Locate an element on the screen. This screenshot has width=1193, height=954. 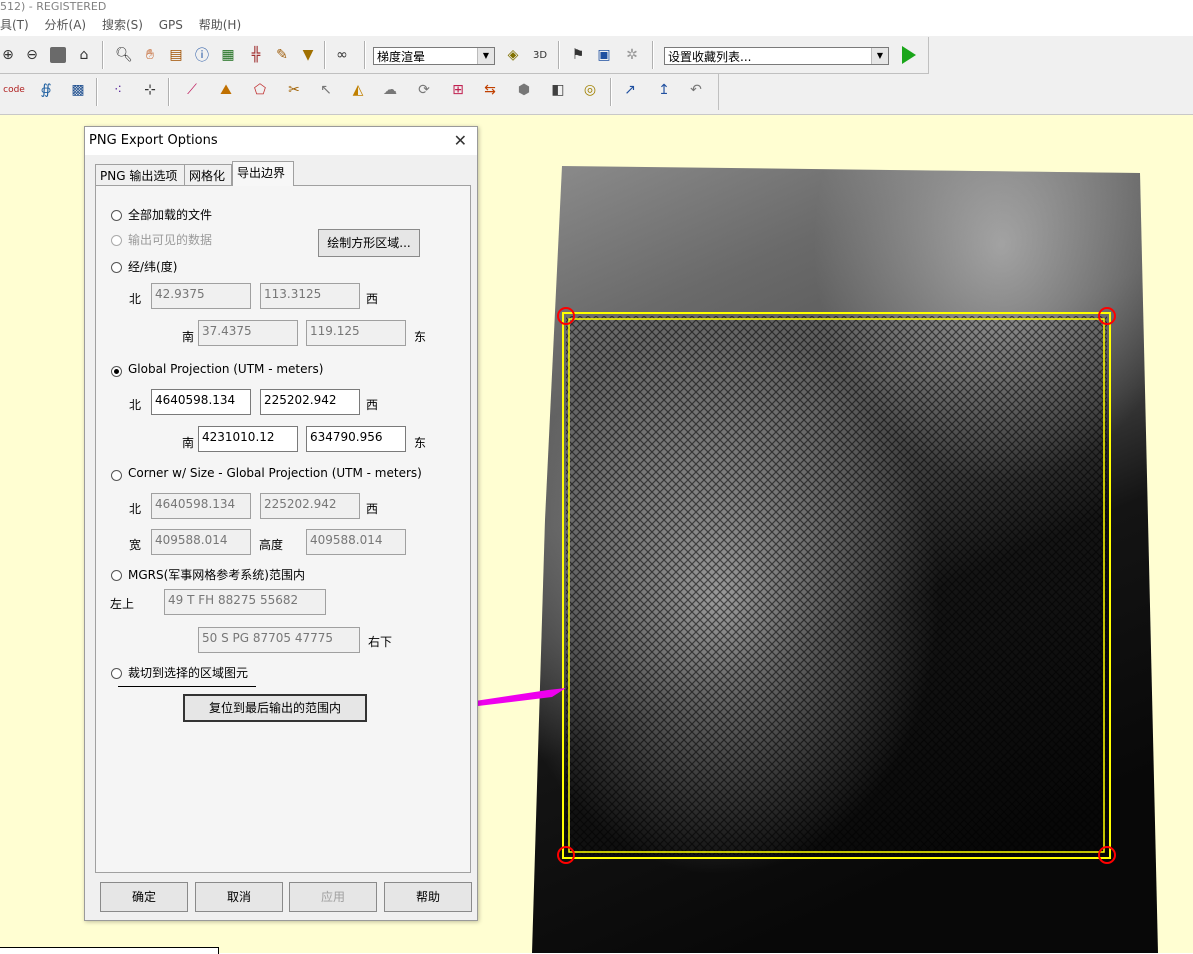
label-all-loaded: 全部加载的文件 is located at coordinates (170, 215).